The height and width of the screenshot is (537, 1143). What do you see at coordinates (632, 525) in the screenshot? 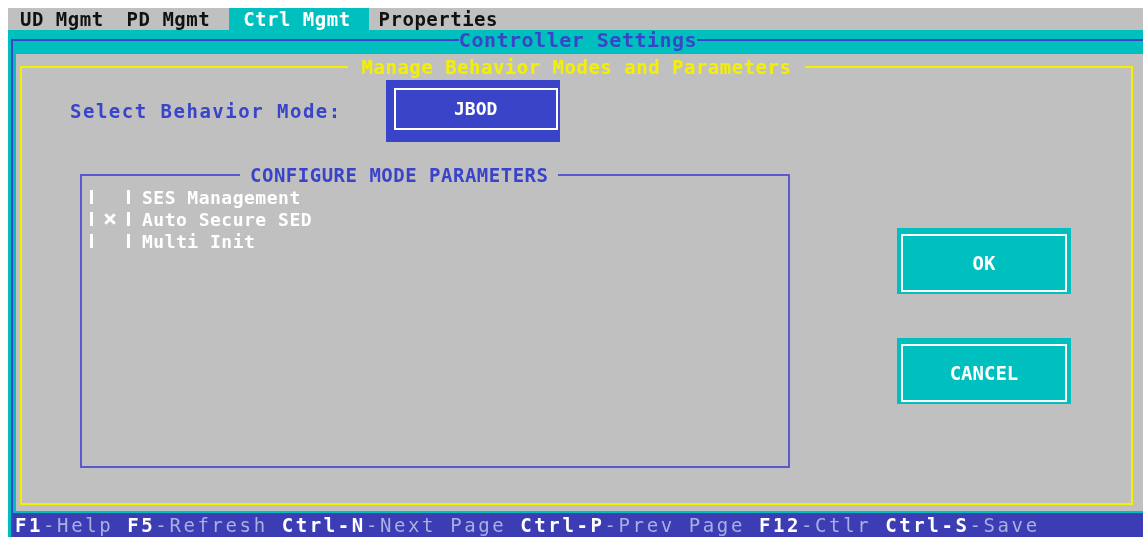
I see `shortcut-hint: Ctrl-P-Prev Page` at bounding box center [632, 525].